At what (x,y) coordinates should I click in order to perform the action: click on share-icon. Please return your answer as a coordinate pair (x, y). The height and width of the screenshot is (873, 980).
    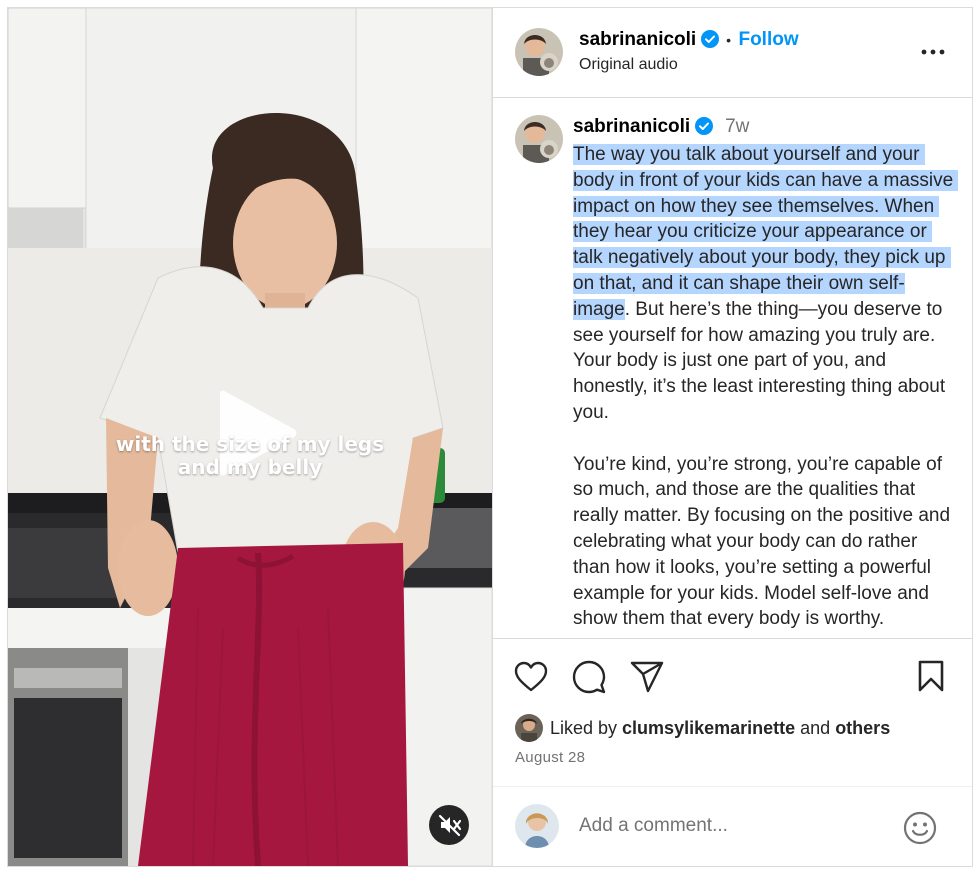
    Looking at the image, I should click on (647, 679).